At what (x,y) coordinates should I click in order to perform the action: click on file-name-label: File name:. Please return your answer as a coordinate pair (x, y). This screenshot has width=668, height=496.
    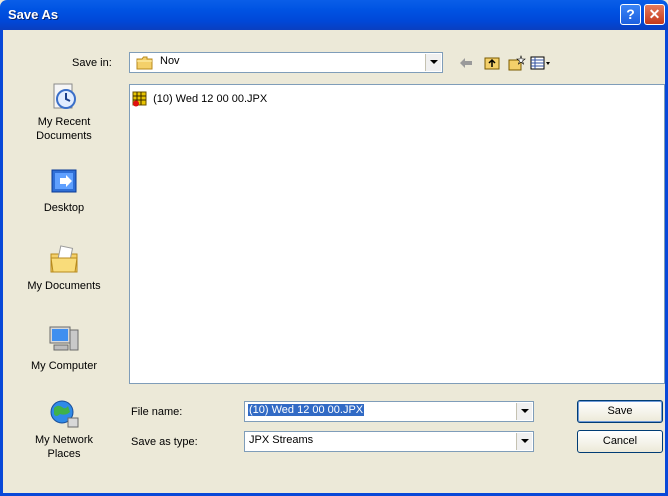
    Looking at the image, I should click on (157, 412).